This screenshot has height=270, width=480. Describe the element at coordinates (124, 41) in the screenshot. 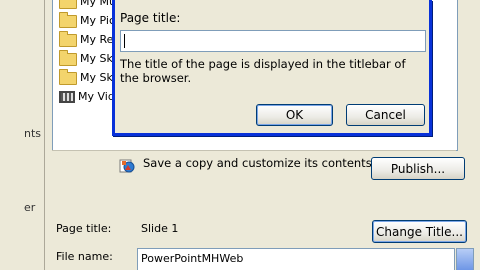

I see `text-cursor` at that location.